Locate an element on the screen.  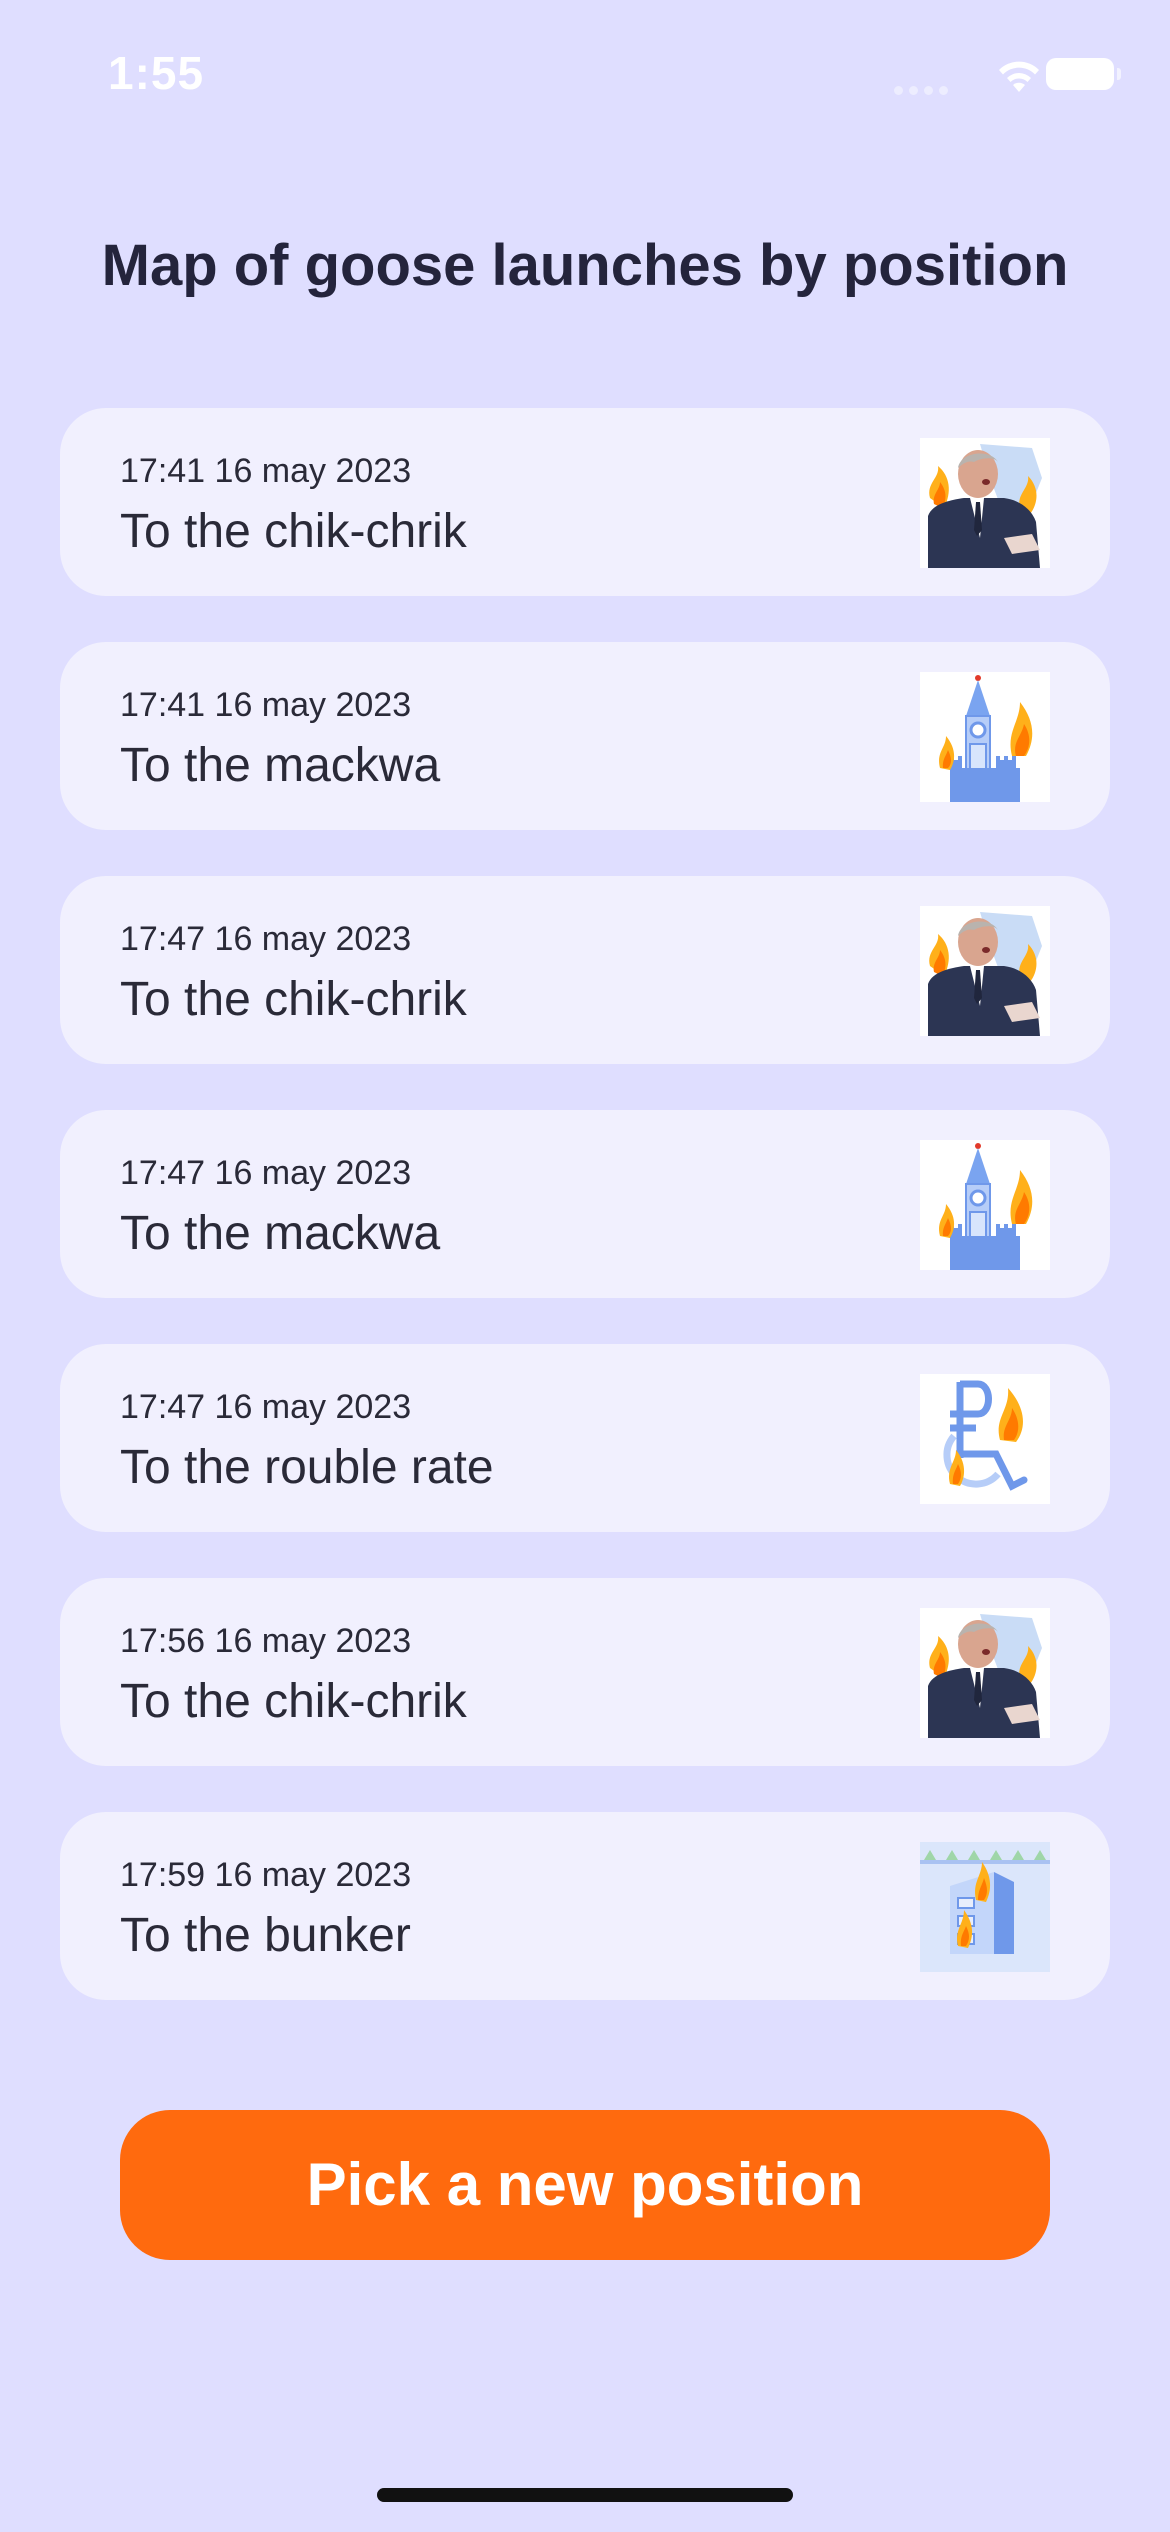
launch-card: 17:59 16 may 2023 To the bunker is located at coordinates (585, 1906).